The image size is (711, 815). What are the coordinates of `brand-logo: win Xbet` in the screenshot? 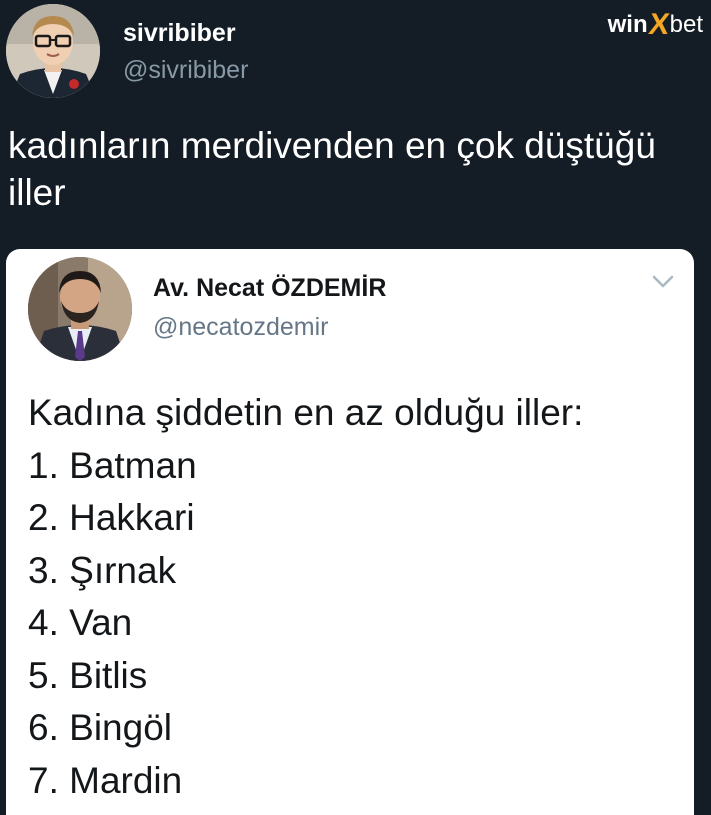 It's located at (655, 25).